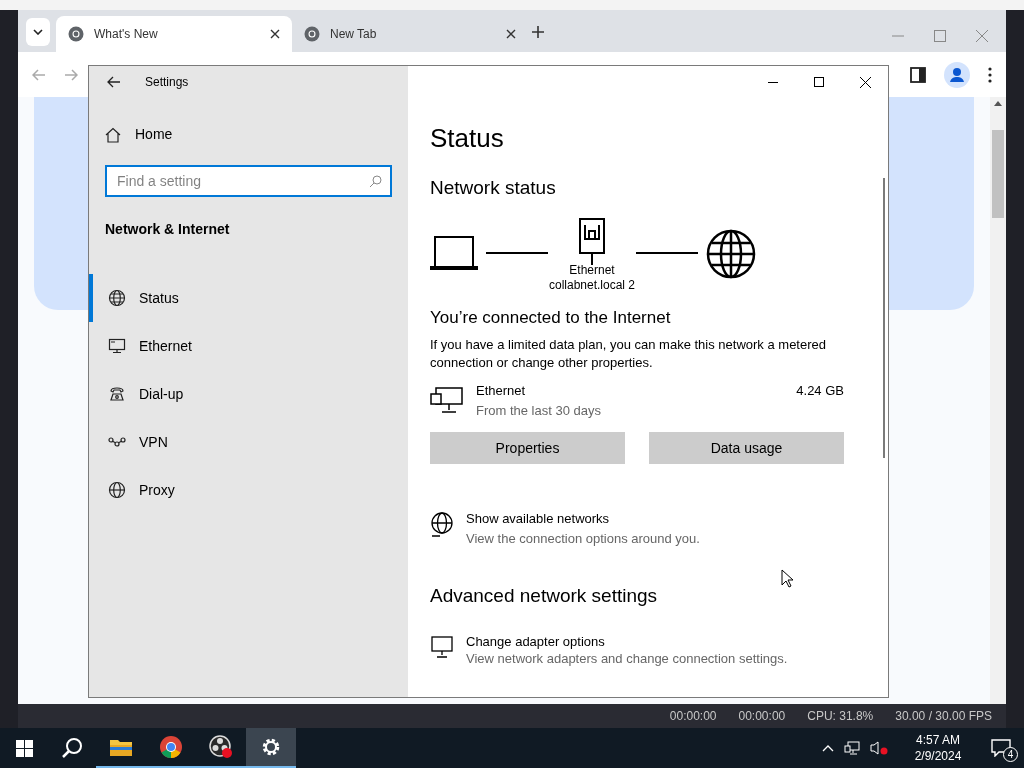 The width and height of the screenshot is (1024, 768). I want to click on recorder-icon, so click(221, 747).